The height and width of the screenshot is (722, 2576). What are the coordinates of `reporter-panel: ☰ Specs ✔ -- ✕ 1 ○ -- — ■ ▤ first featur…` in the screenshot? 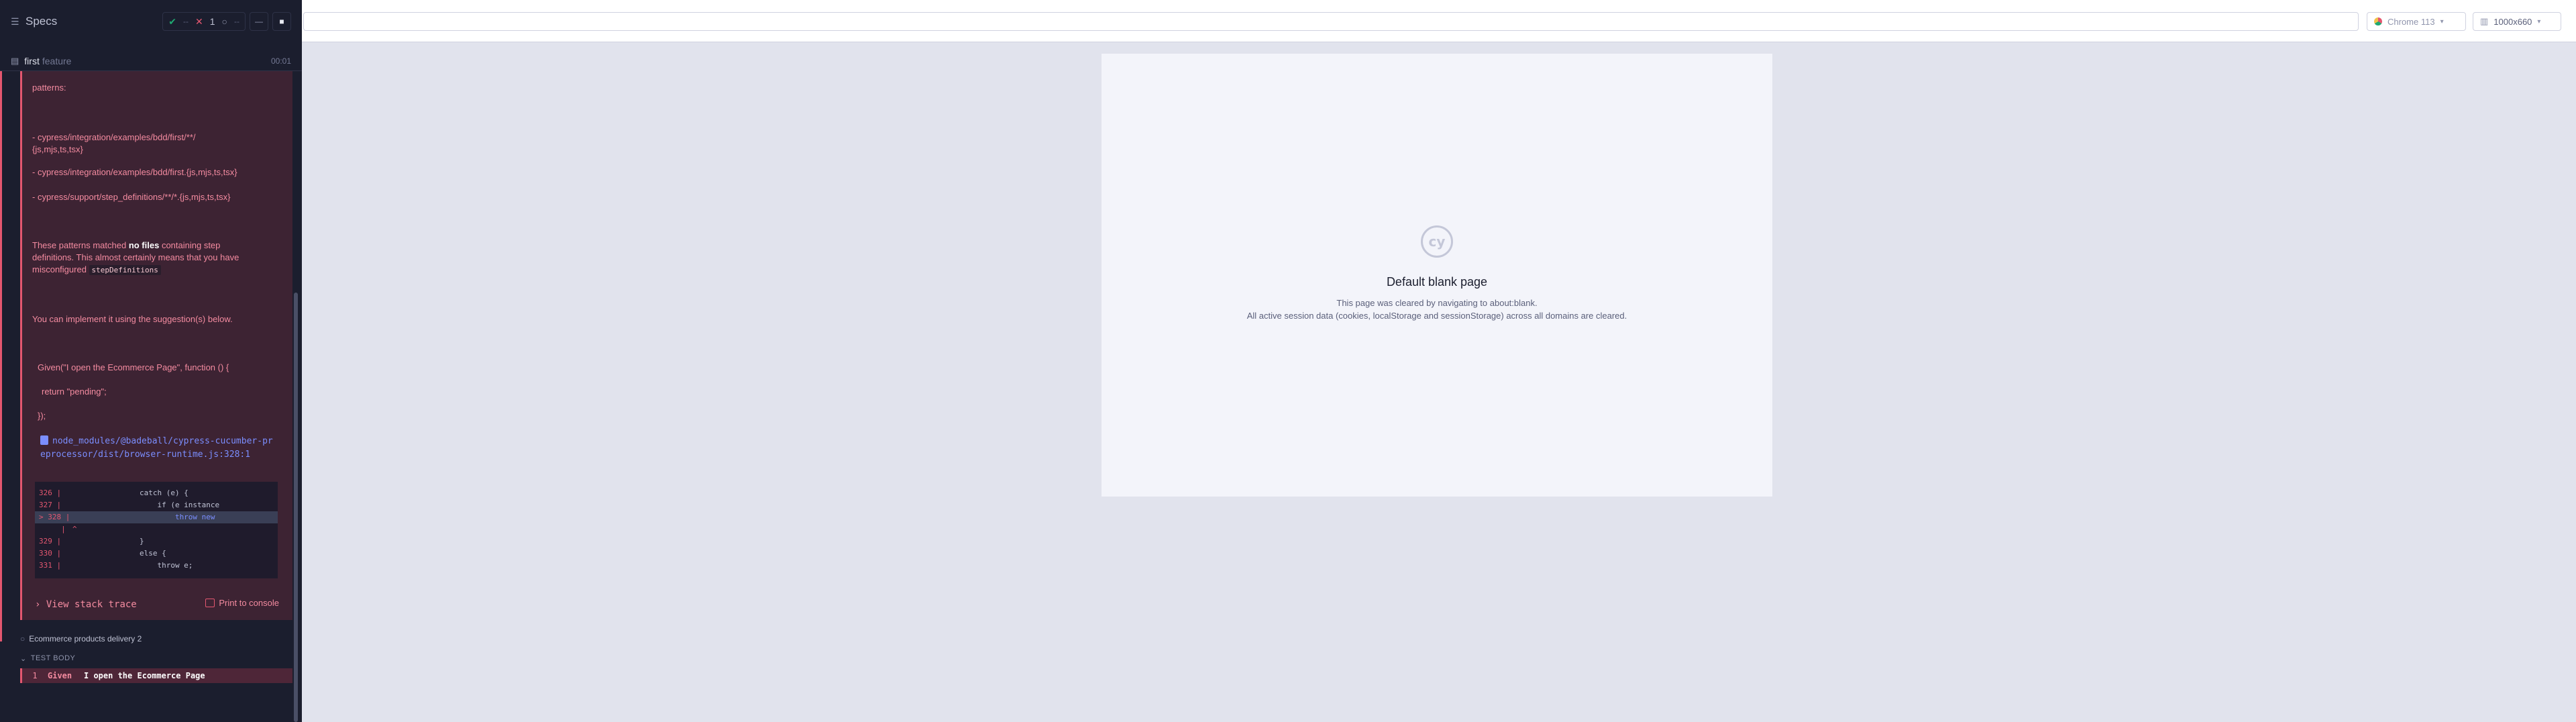 It's located at (151, 361).